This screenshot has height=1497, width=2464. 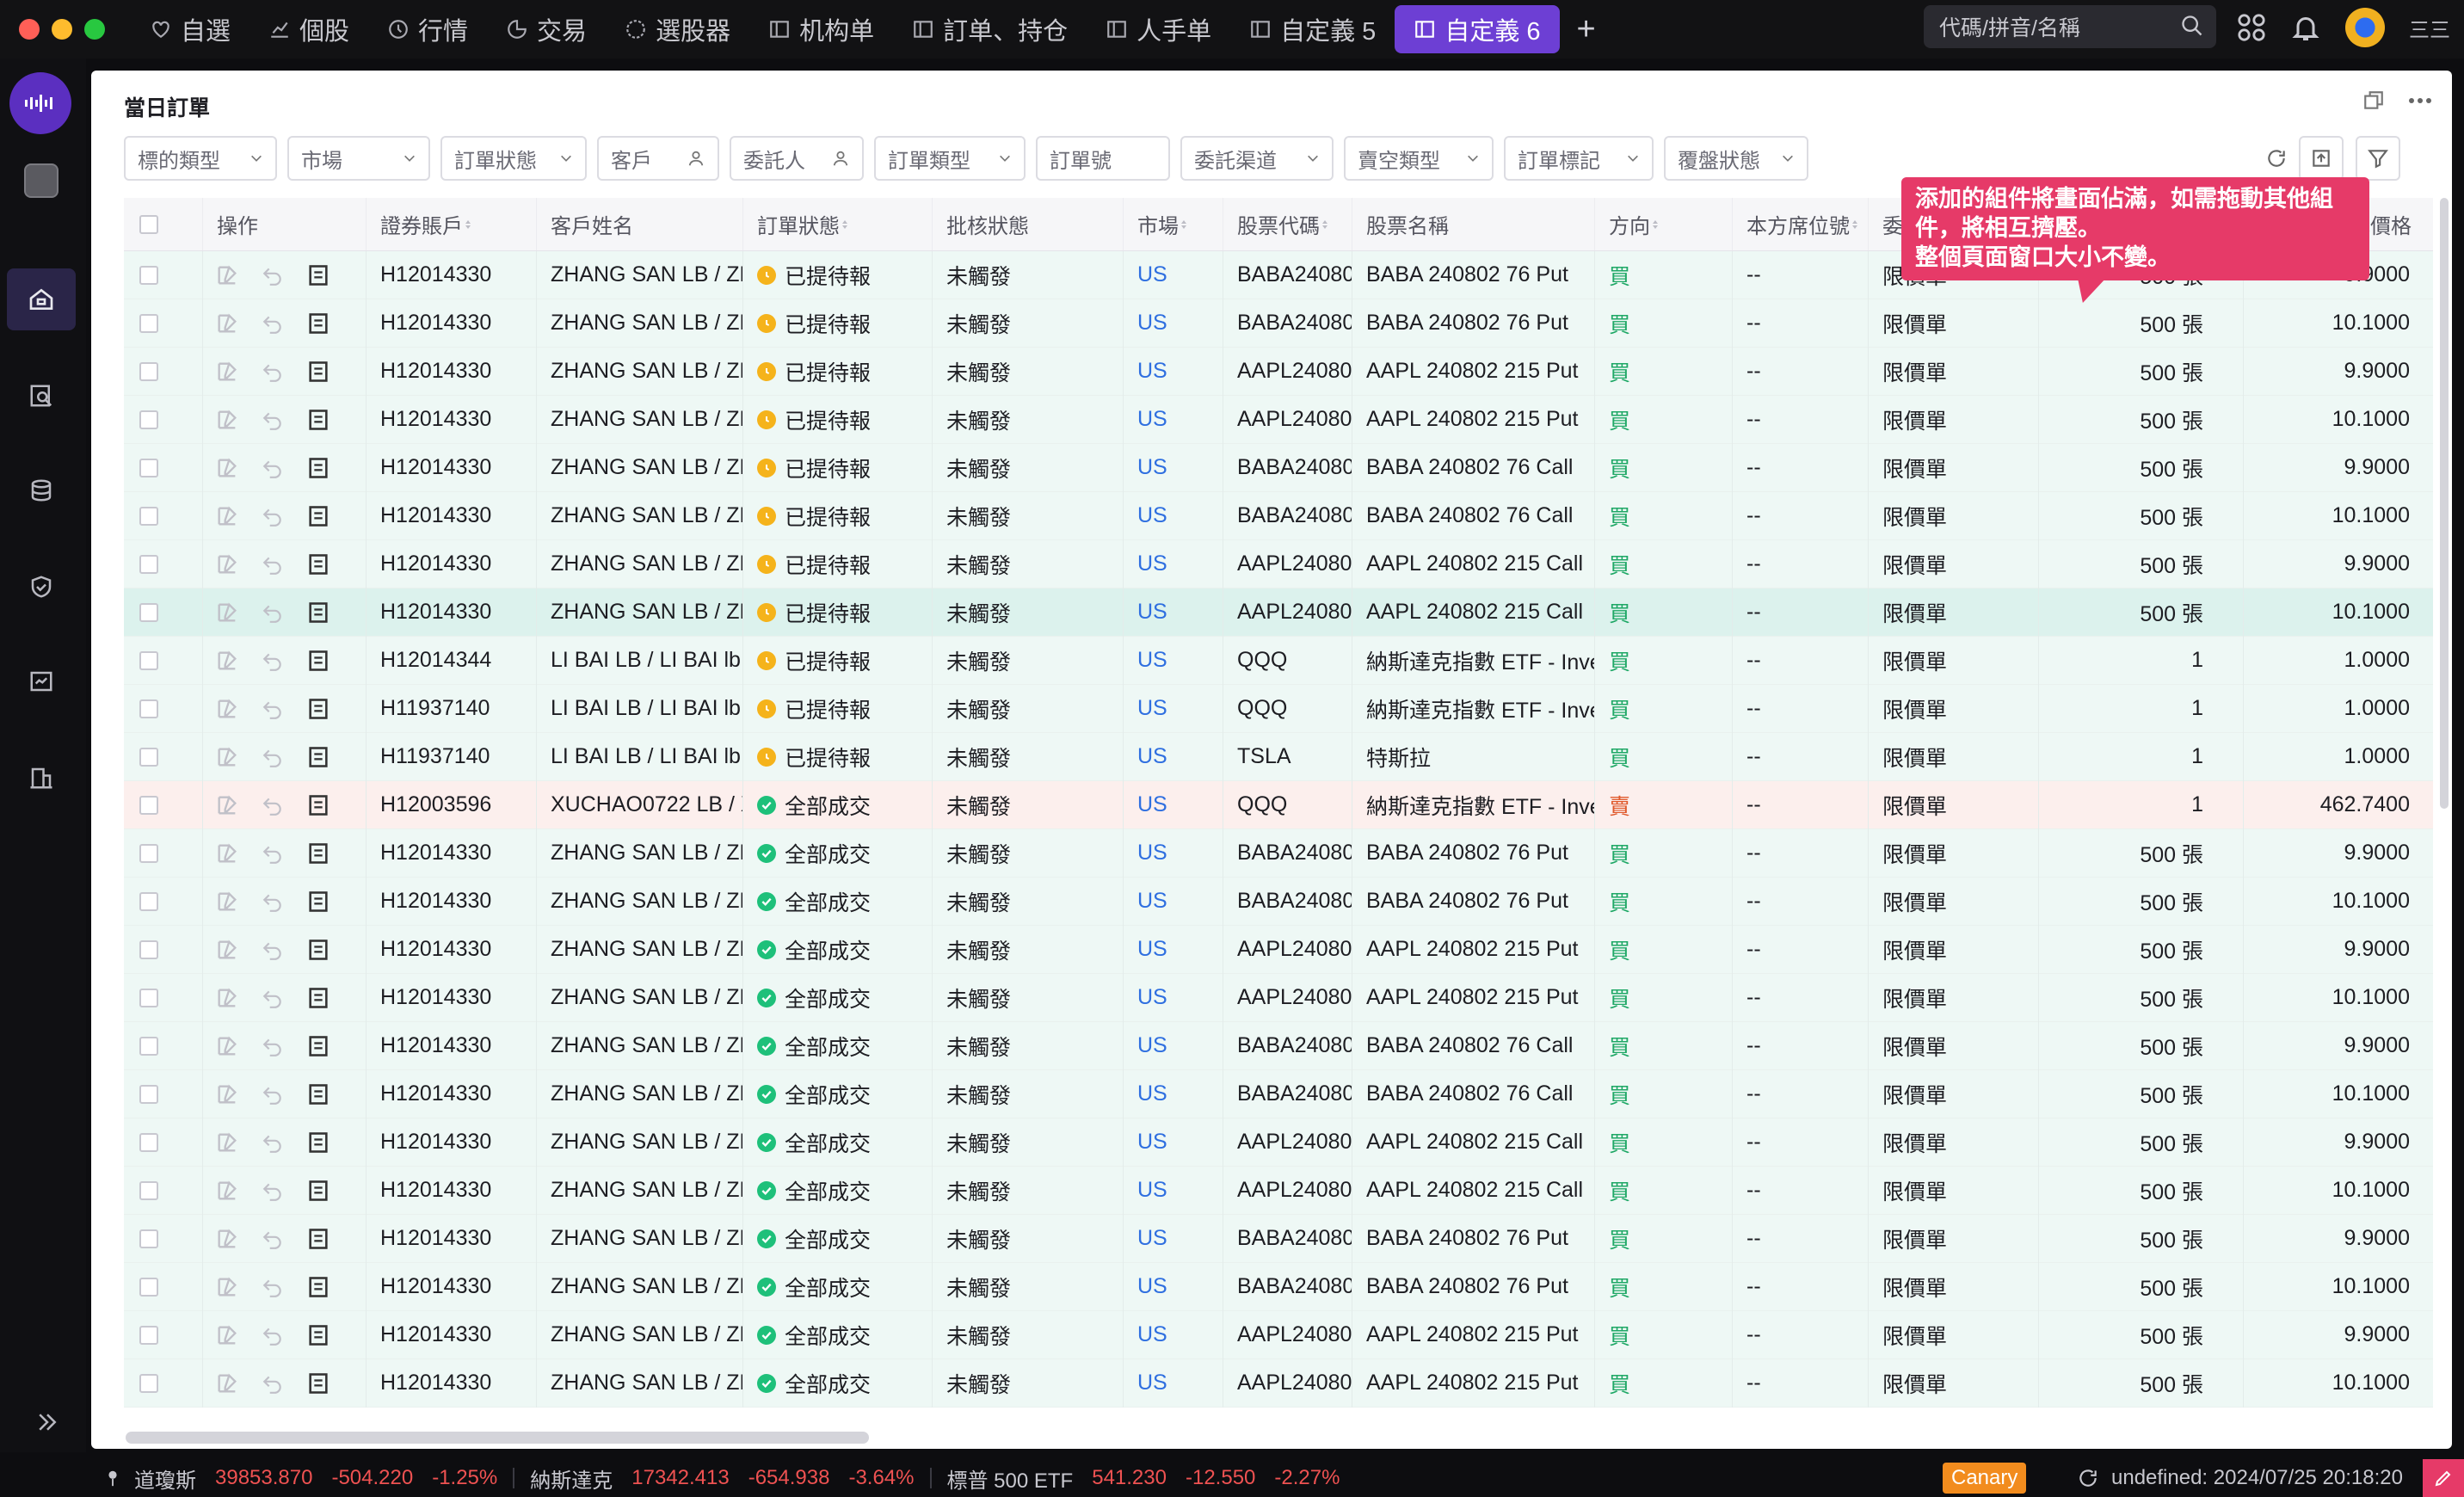 I want to click on expand-sidebar-icon, so click(x=47, y=1422).